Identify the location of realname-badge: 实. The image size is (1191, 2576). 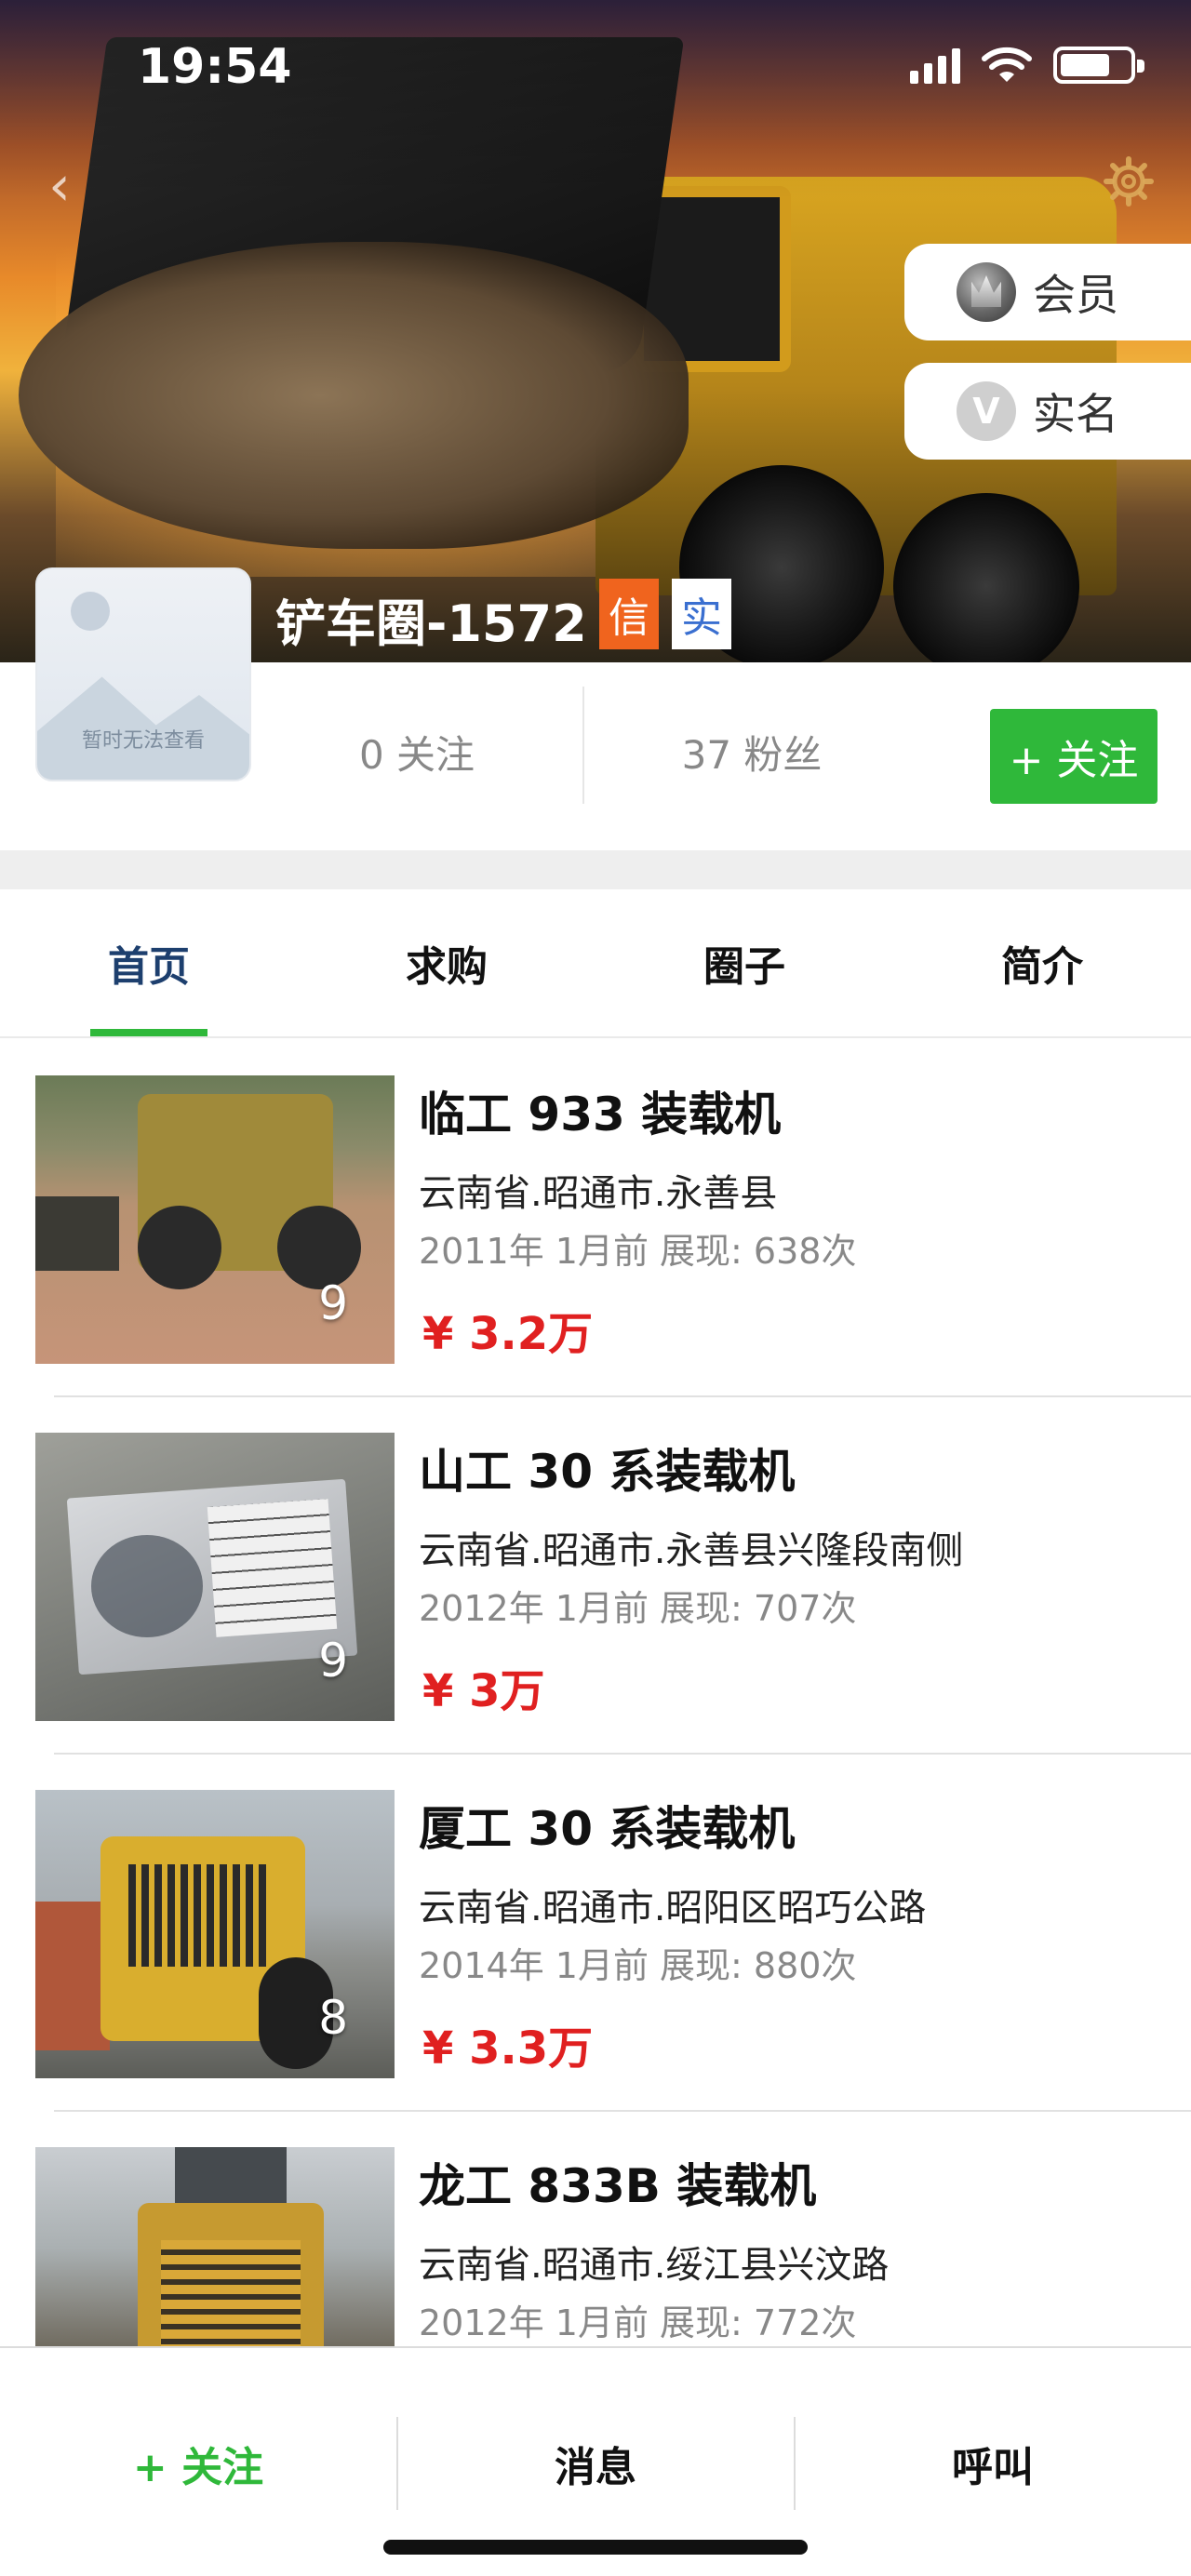
(701, 614).